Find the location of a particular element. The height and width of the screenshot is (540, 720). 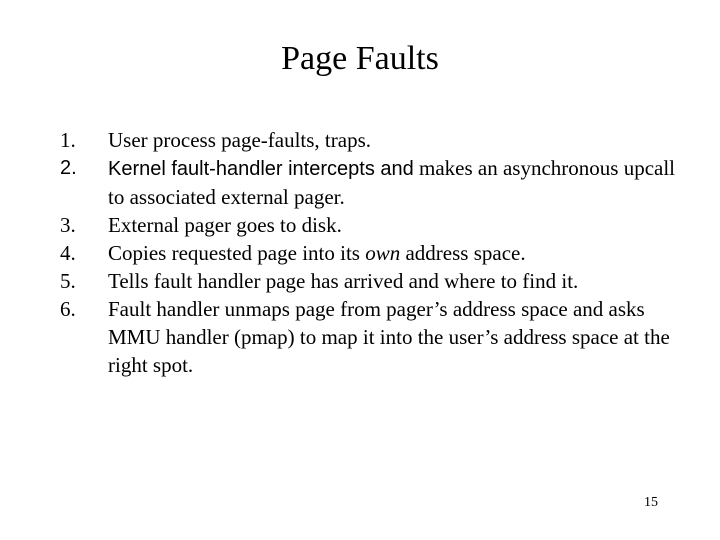

list-item: 3. External pager goes to disk. is located at coordinates (370, 225).